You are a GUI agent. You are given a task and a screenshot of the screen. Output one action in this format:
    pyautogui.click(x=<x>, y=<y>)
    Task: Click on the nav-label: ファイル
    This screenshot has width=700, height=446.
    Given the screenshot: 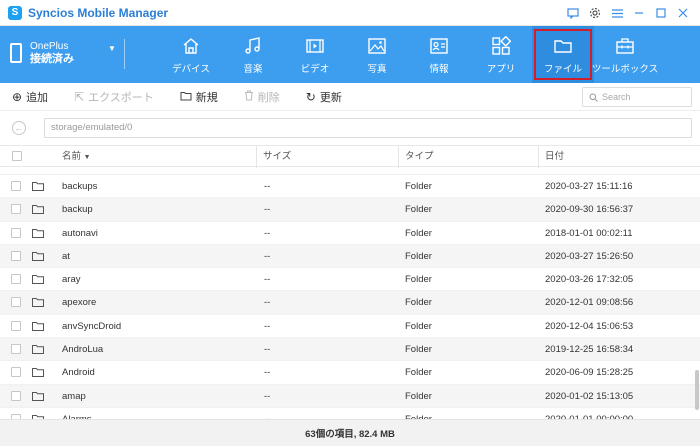 What is the action you would take?
    pyautogui.click(x=562, y=69)
    